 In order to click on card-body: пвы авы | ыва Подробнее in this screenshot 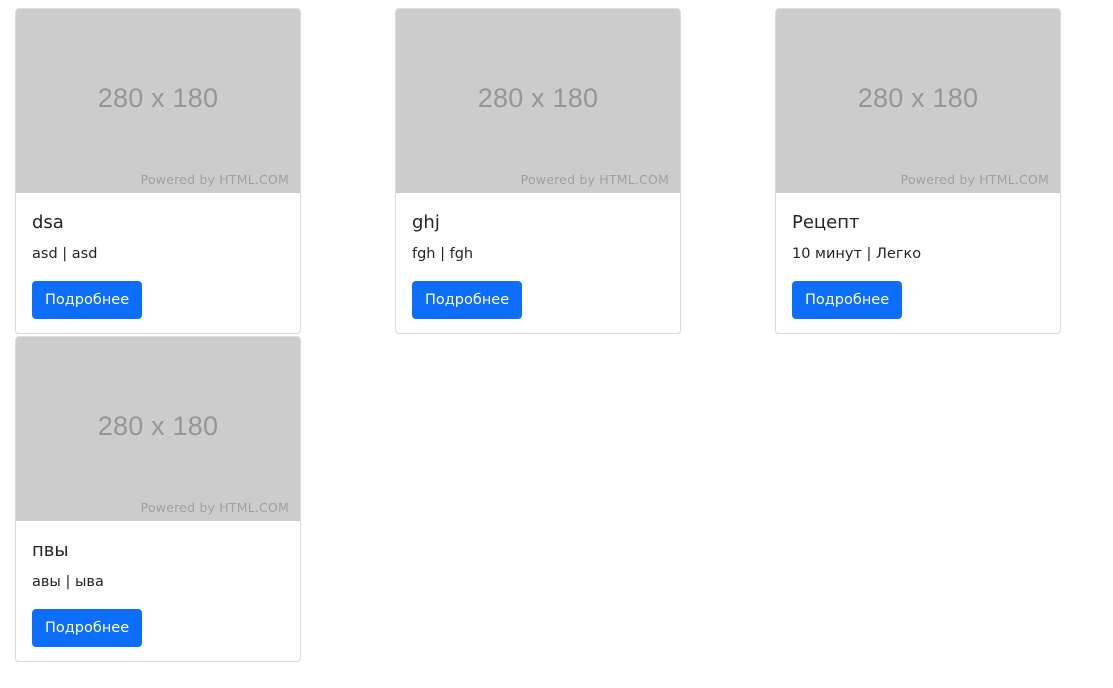, I will do `click(158, 591)`.